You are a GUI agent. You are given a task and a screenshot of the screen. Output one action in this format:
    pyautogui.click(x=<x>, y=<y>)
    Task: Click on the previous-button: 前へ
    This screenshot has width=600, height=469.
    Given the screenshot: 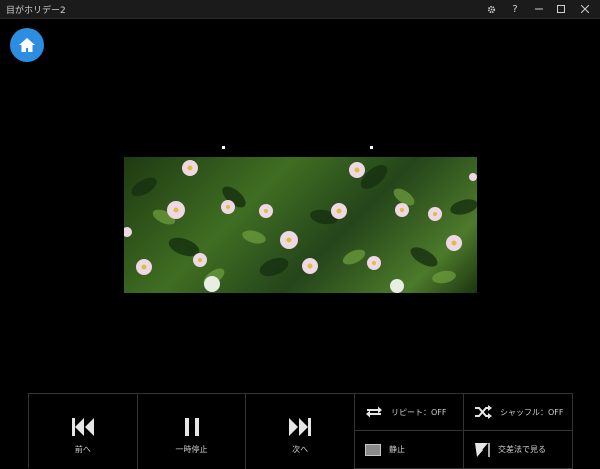 What is the action you would take?
    pyautogui.click(x=83, y=431)
    